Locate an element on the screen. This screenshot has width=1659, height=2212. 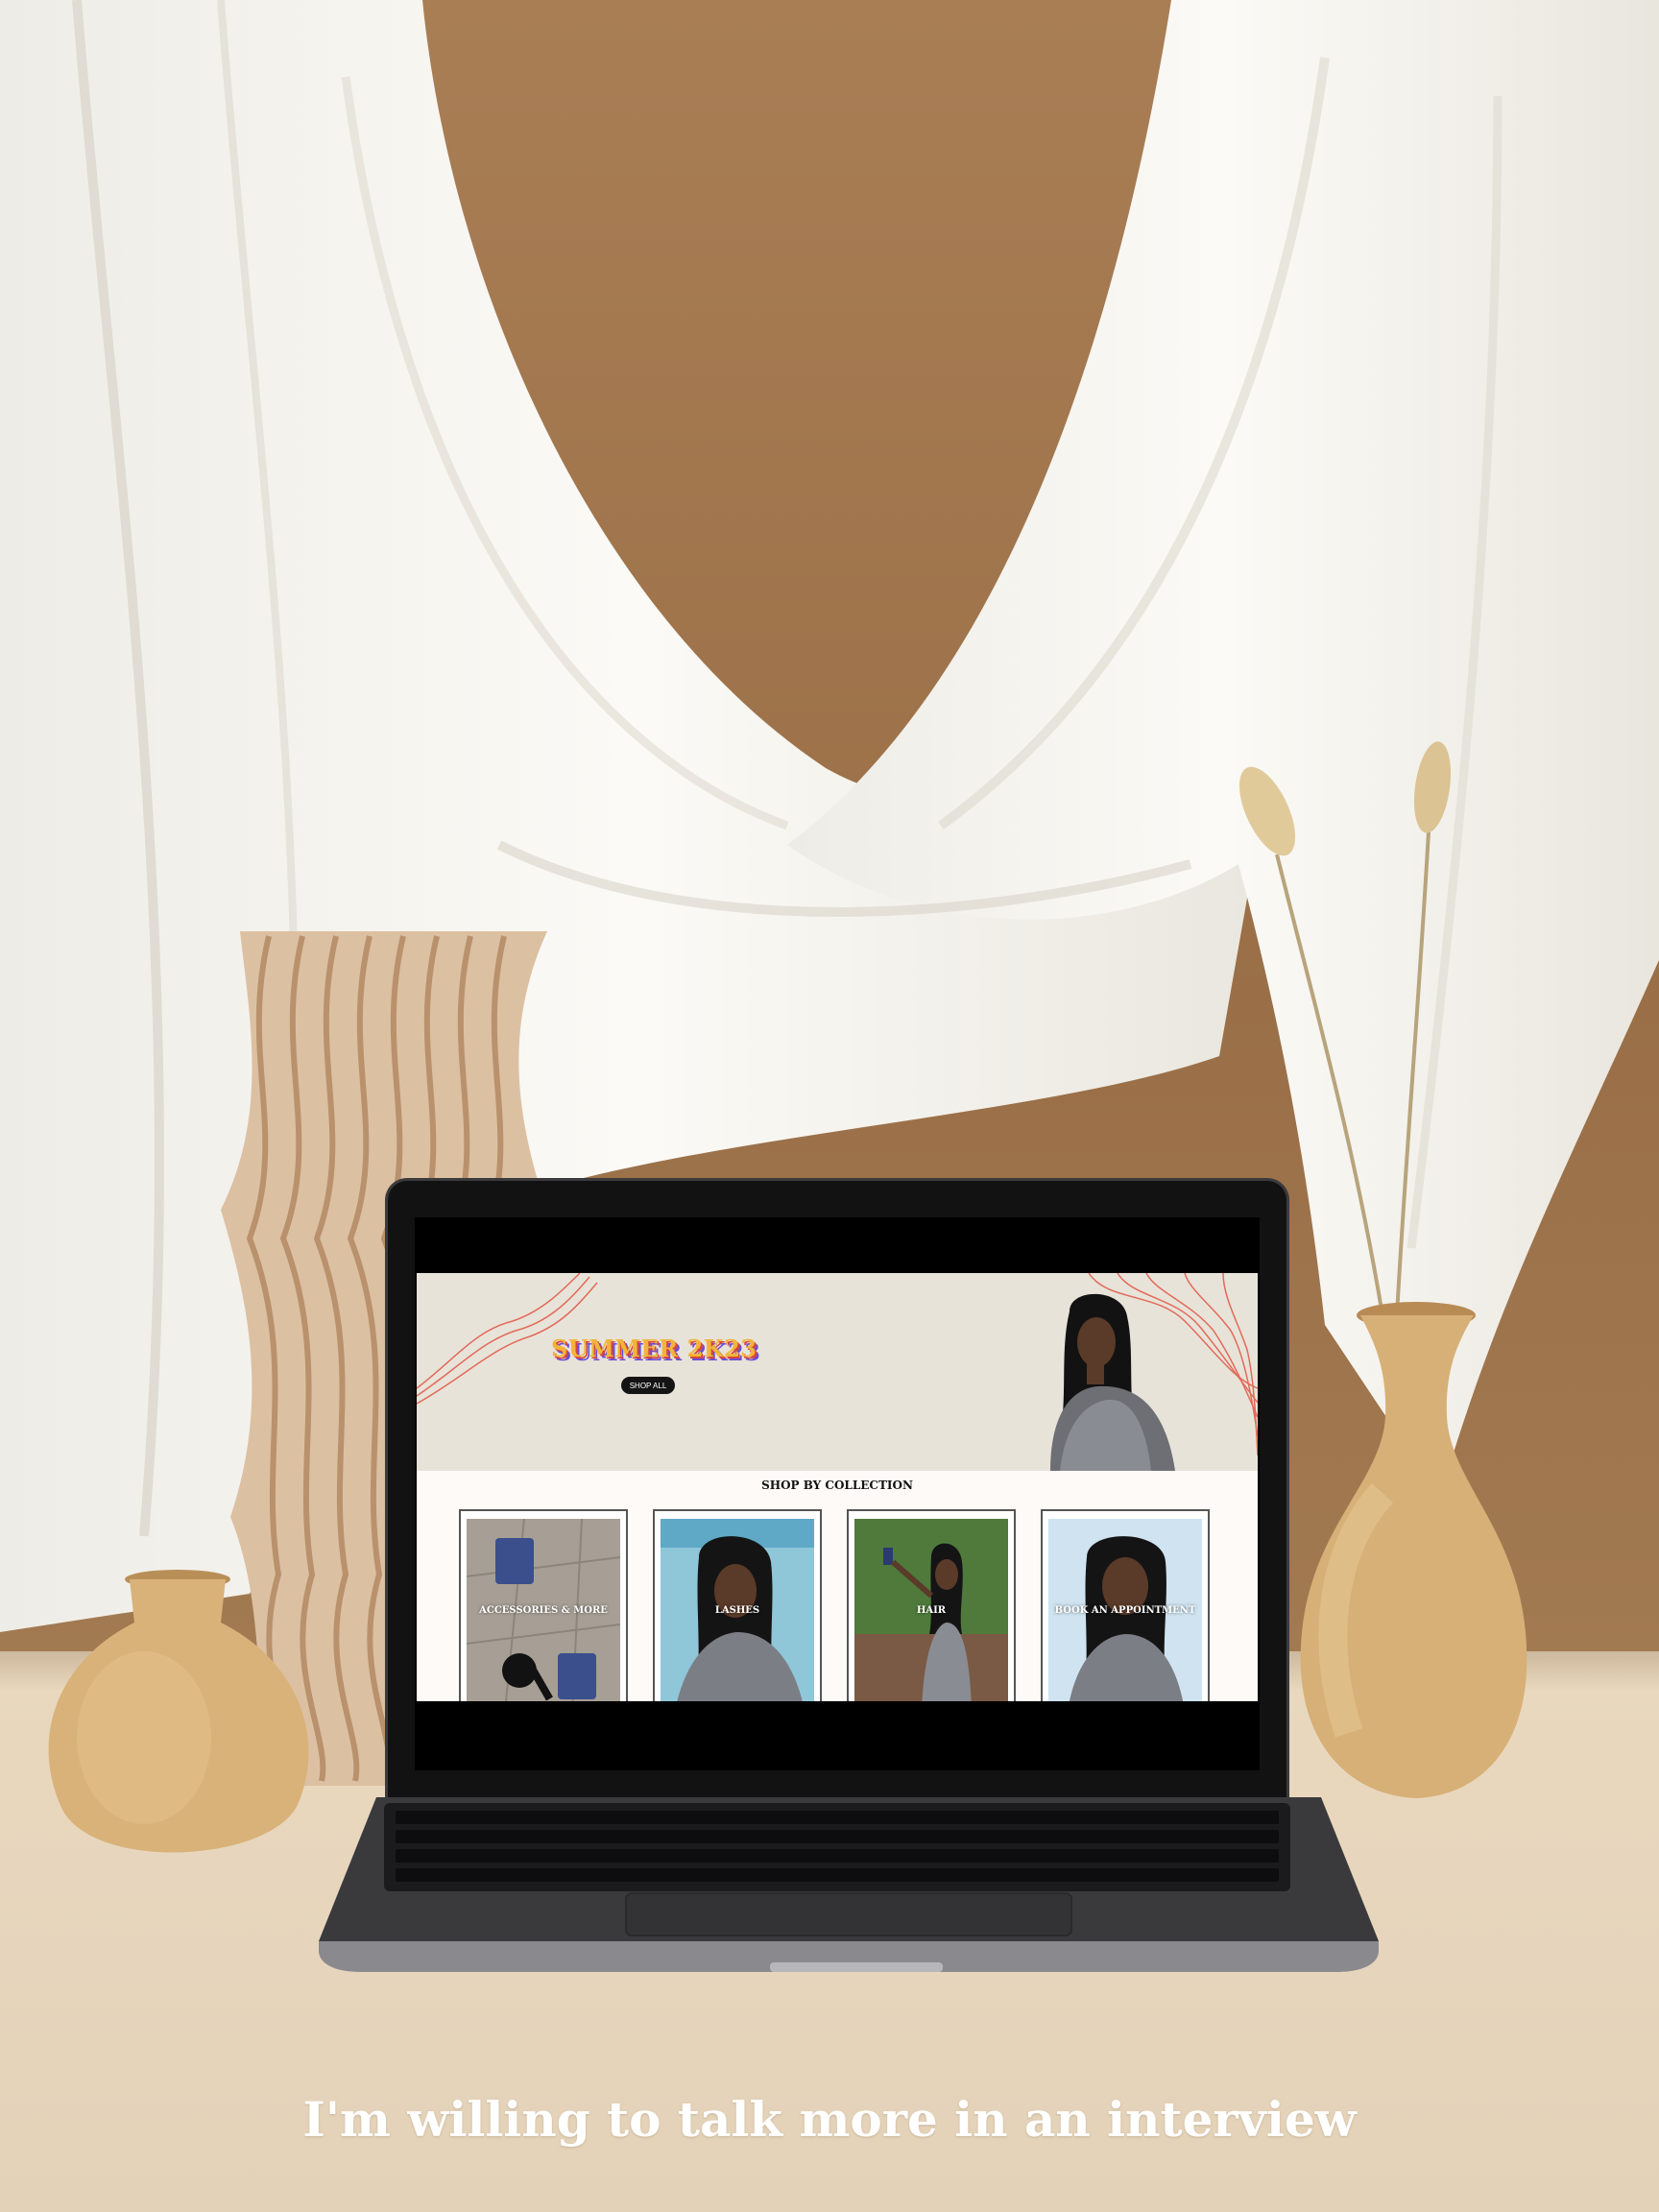
collection-card-book-appointment: BOOK AN APPOINTMENT is located at coordinates (1125, 1605).